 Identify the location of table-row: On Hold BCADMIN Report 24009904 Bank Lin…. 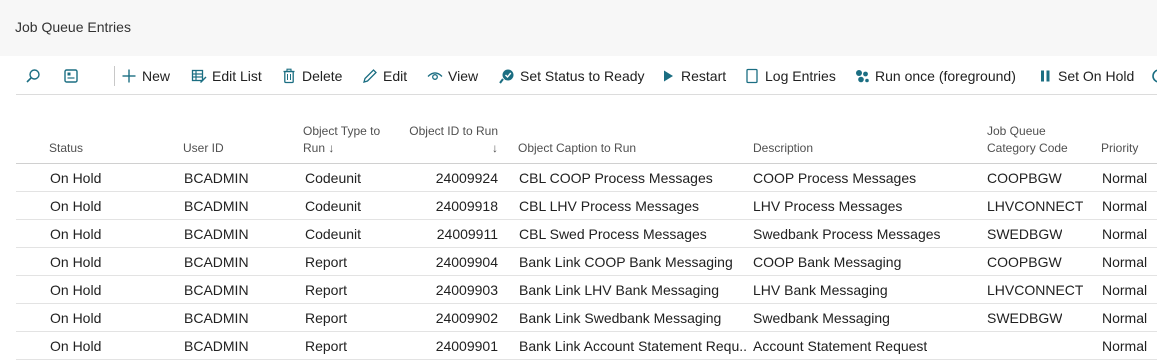
(586, 262).